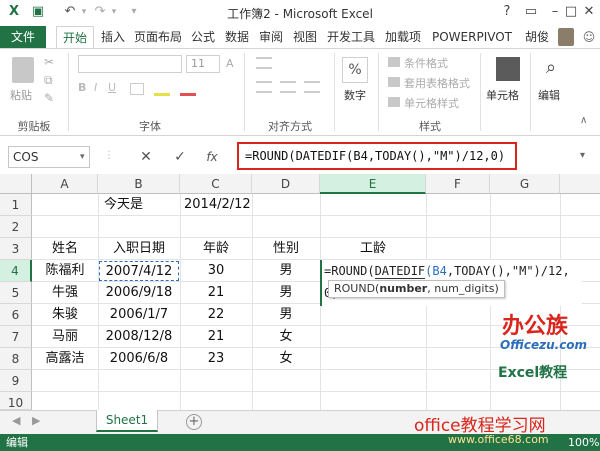 Image resolution: width=600 pixels, height=451 pixels. Describe the element at coordinates (16, 249) in the screenshot. I see `row-header: 3` at that location.